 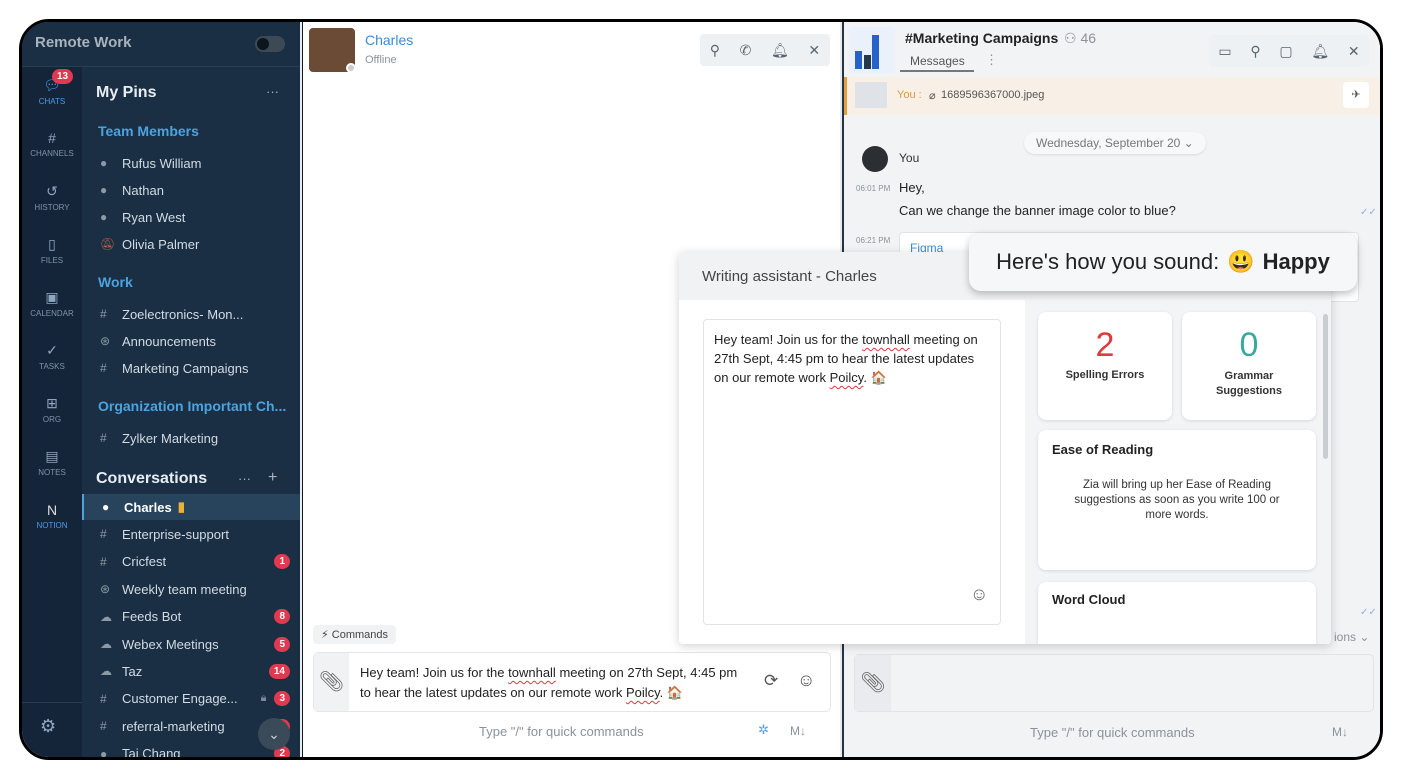 I want to click on rail-history: ↺ HISTORY, so click(x=52, y=197).